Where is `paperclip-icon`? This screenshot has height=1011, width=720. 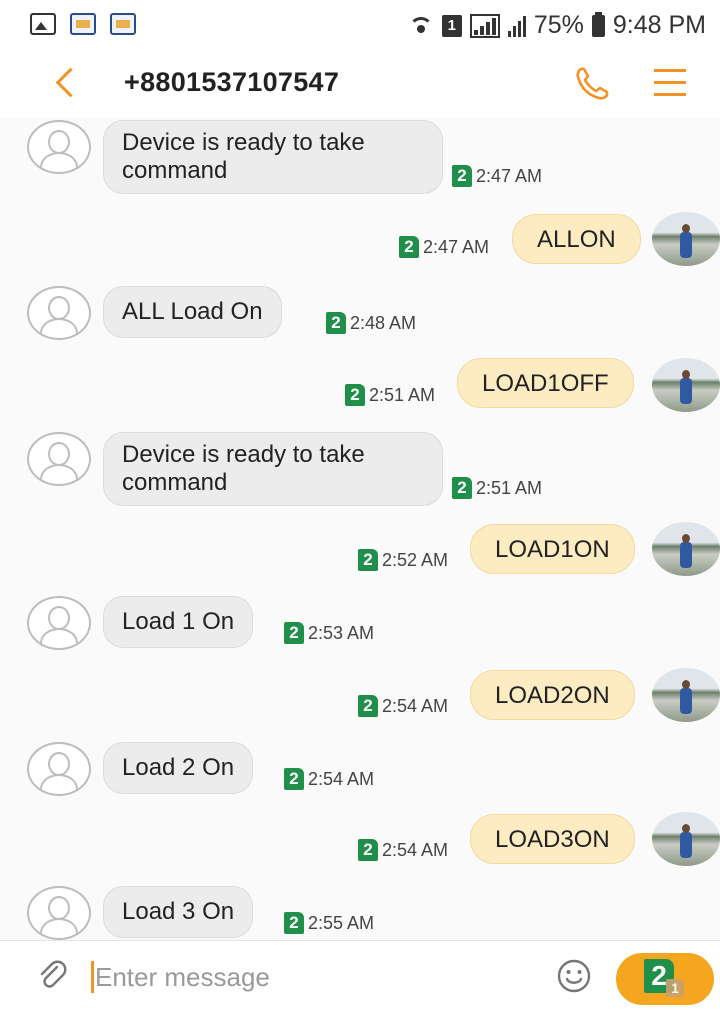 paperclip-icon is located at coordinates (52, 975).